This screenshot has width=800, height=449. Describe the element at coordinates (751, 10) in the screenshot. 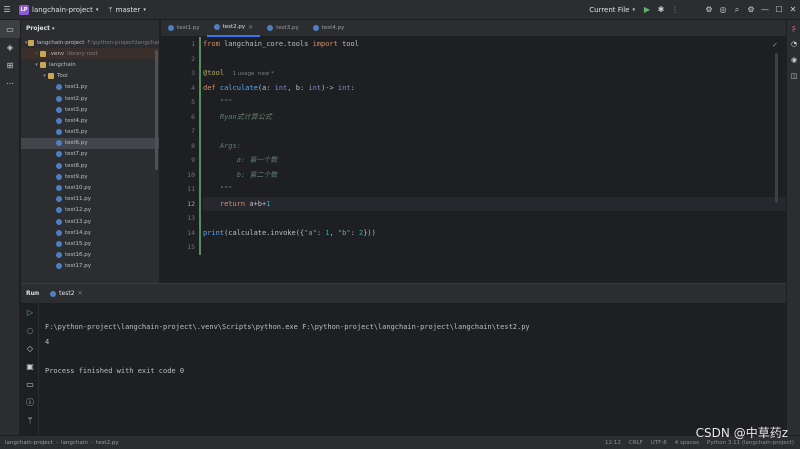

I see `settings-icon: ⚙` at that location.